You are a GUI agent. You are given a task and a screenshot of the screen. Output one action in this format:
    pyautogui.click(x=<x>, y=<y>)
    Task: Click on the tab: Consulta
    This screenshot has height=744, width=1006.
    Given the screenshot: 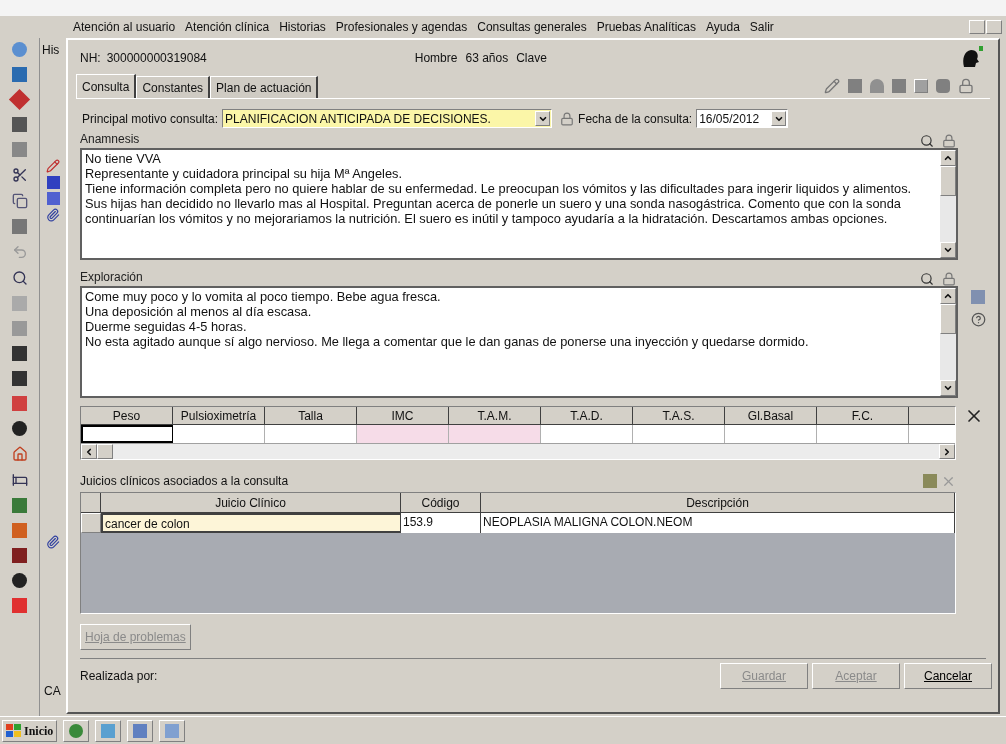 What is the action you would take?
    pyautogui.click(x=106, y=86)
    